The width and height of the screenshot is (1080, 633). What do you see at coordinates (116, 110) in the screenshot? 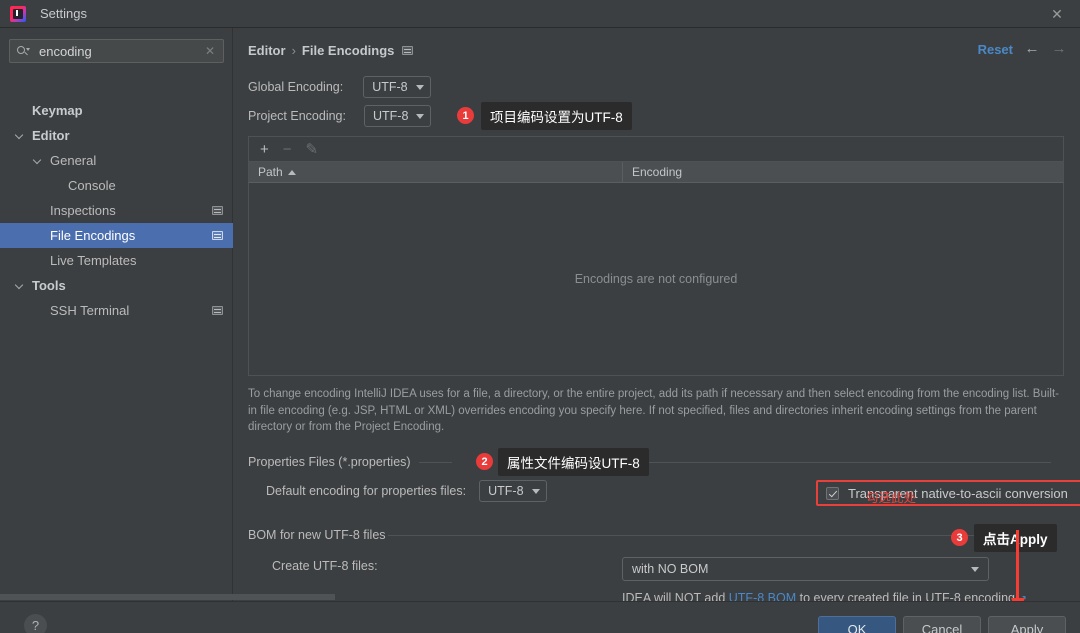
I see `sidebar-item-keymap: Keymap` at bounding box center [116, 110].